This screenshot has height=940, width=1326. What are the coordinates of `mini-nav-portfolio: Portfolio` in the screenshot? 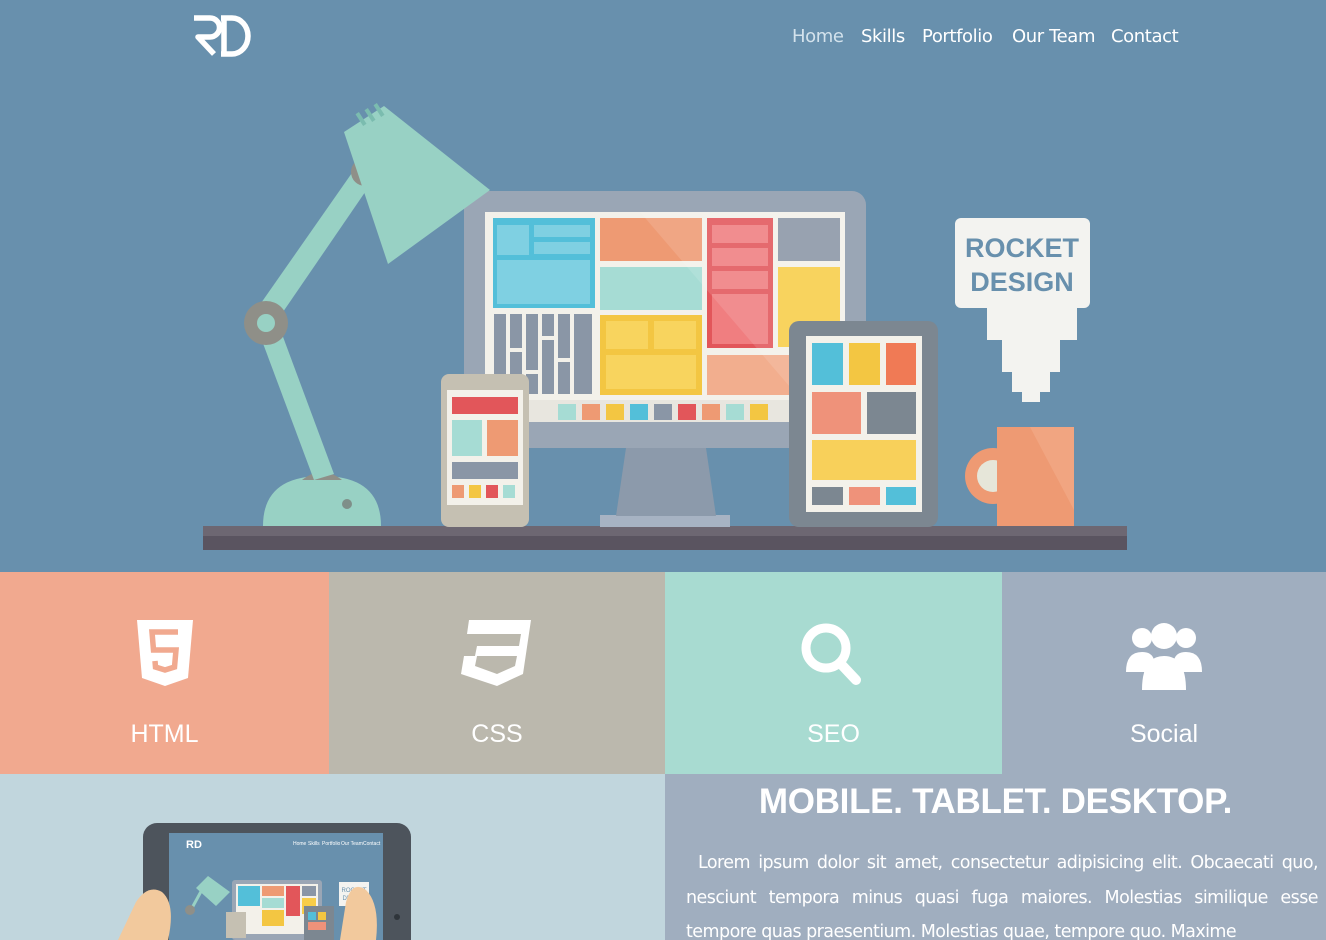 It's located at (331, 844).